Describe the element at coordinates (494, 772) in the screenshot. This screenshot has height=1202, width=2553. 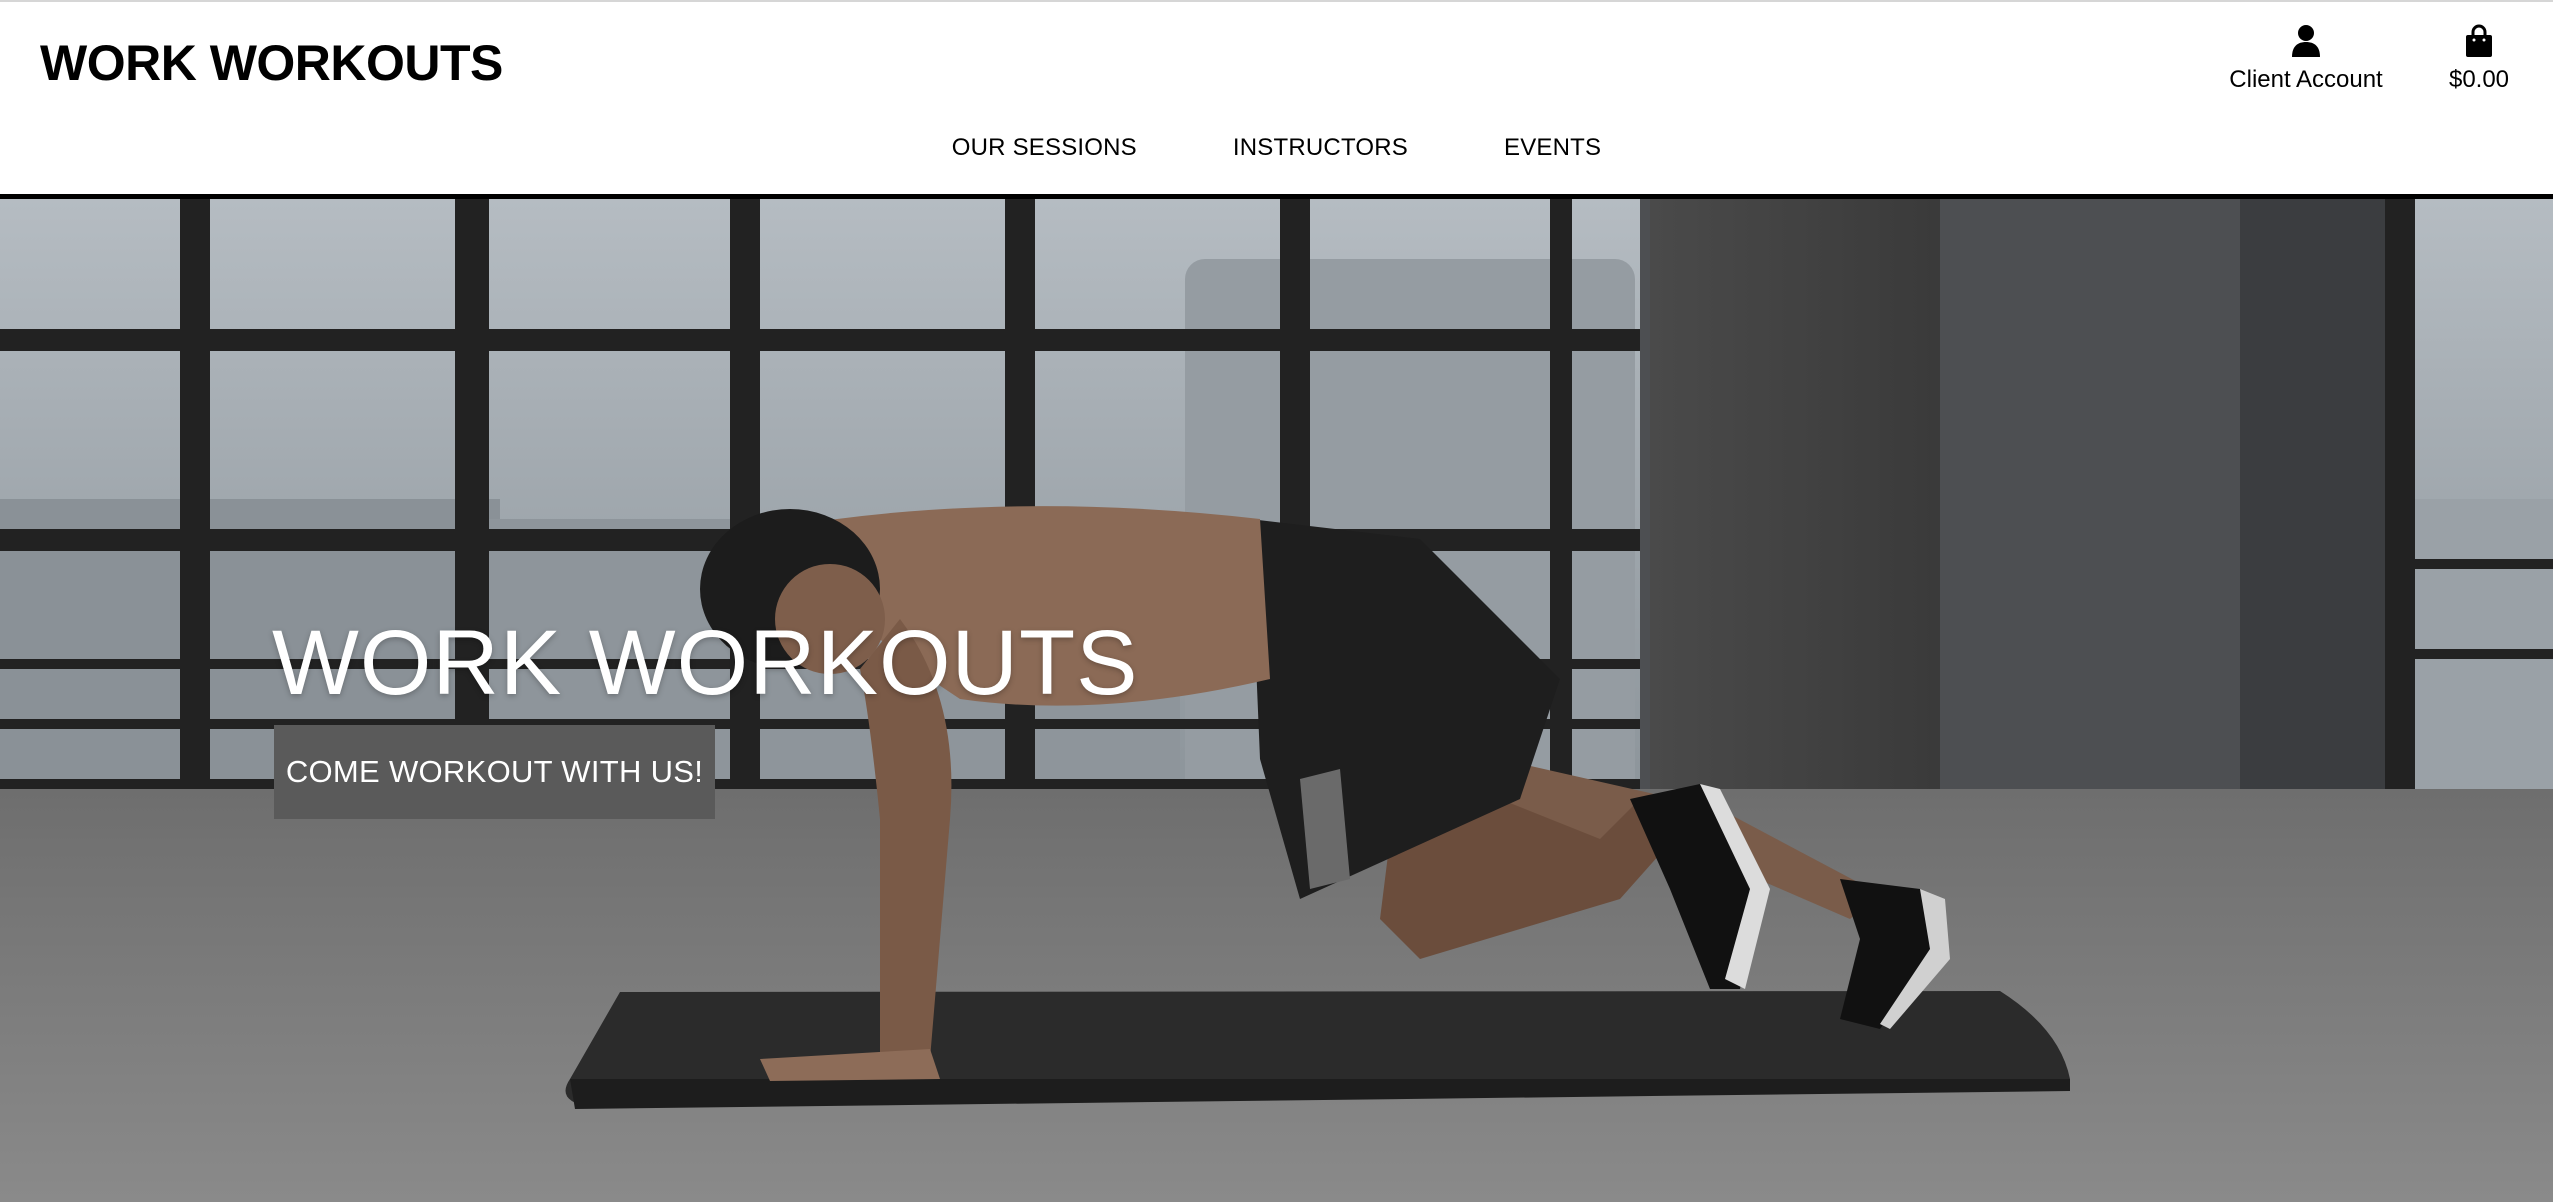
I see `come-workout-button: COME WORKOUT WITH US!` at that location.